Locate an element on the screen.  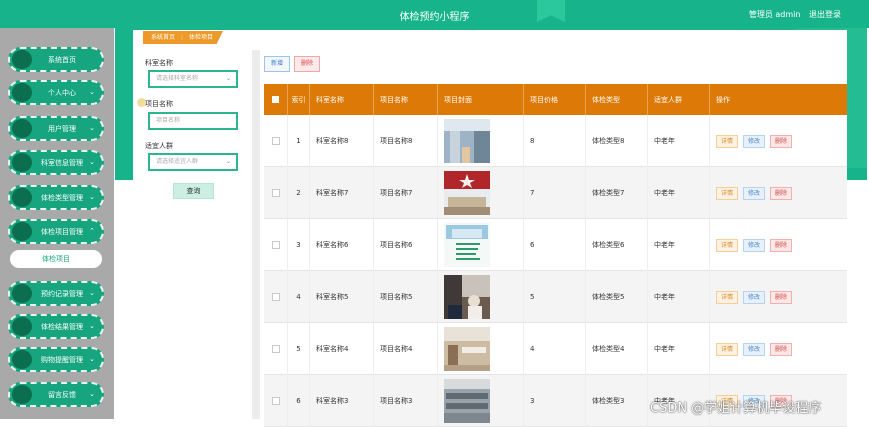
cell-crowd: 中老年 is located at coordinates (679, 297).